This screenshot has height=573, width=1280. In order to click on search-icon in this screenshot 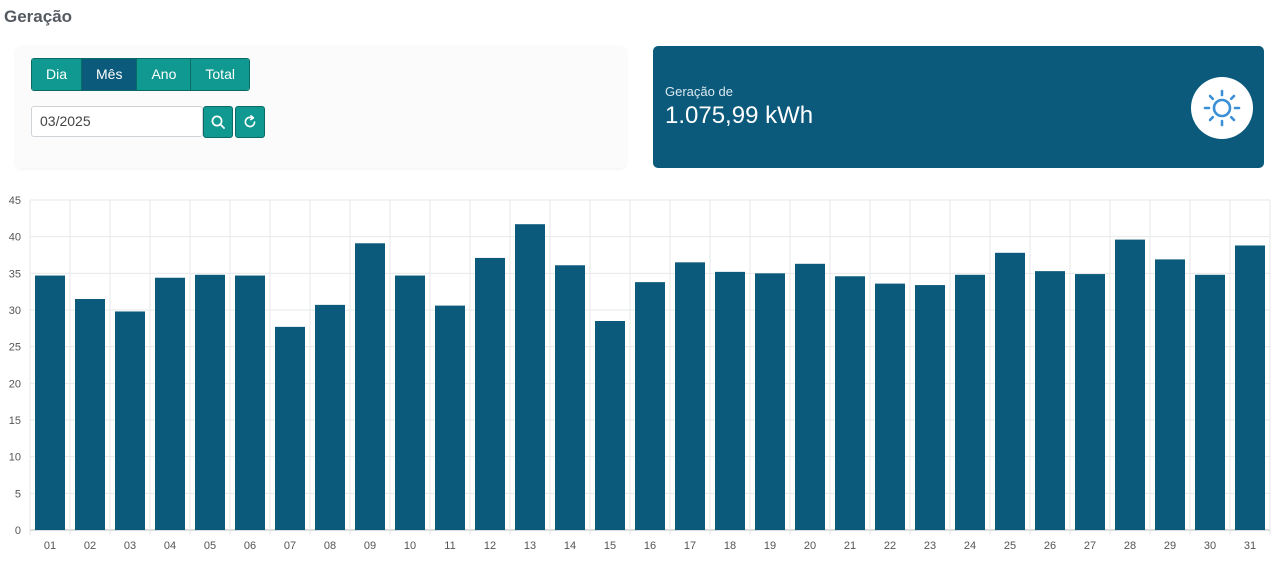, I will do `click(218, 122)`.